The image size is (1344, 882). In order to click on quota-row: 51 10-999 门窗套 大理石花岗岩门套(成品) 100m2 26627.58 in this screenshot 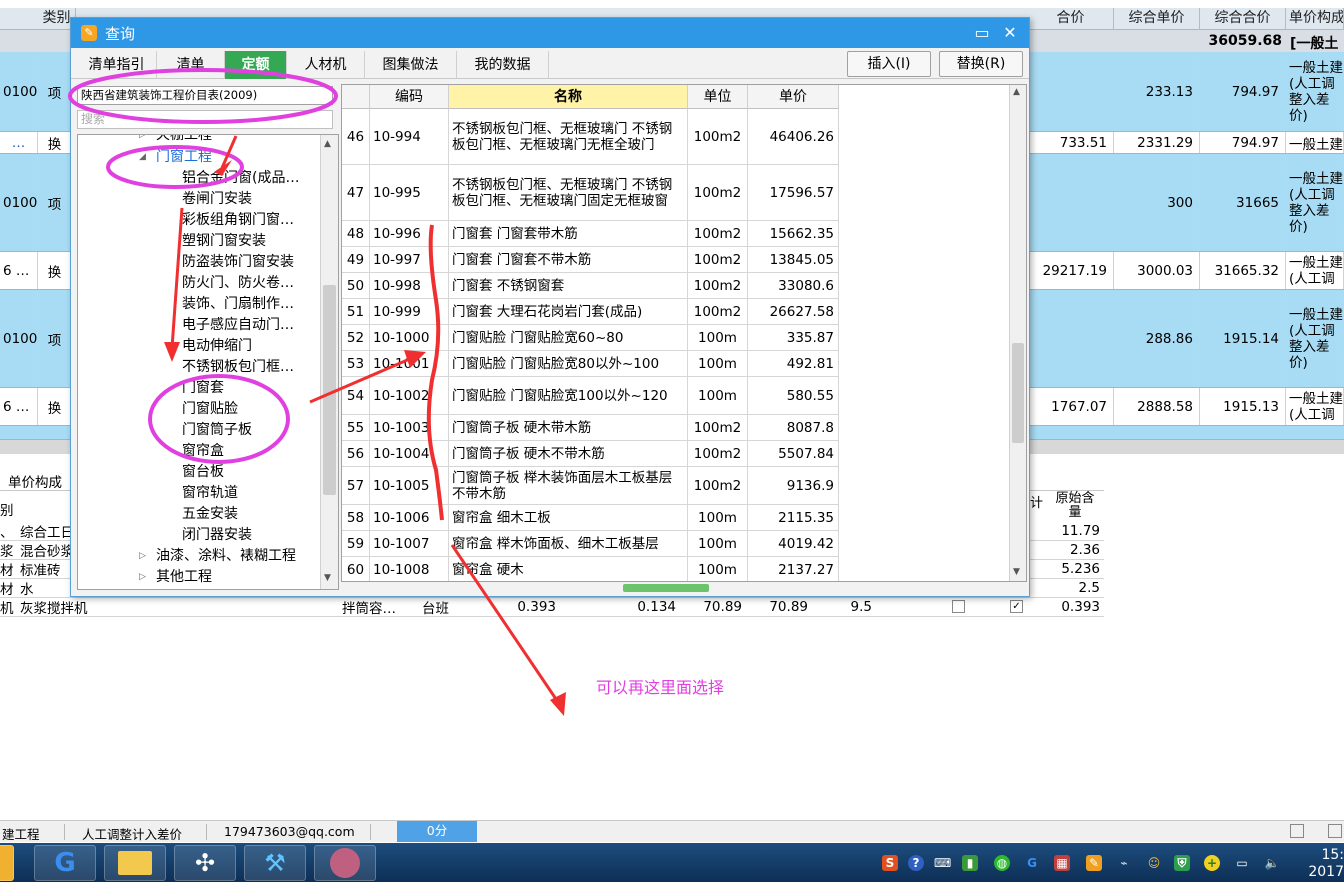, I will do `click(590, 312)`.